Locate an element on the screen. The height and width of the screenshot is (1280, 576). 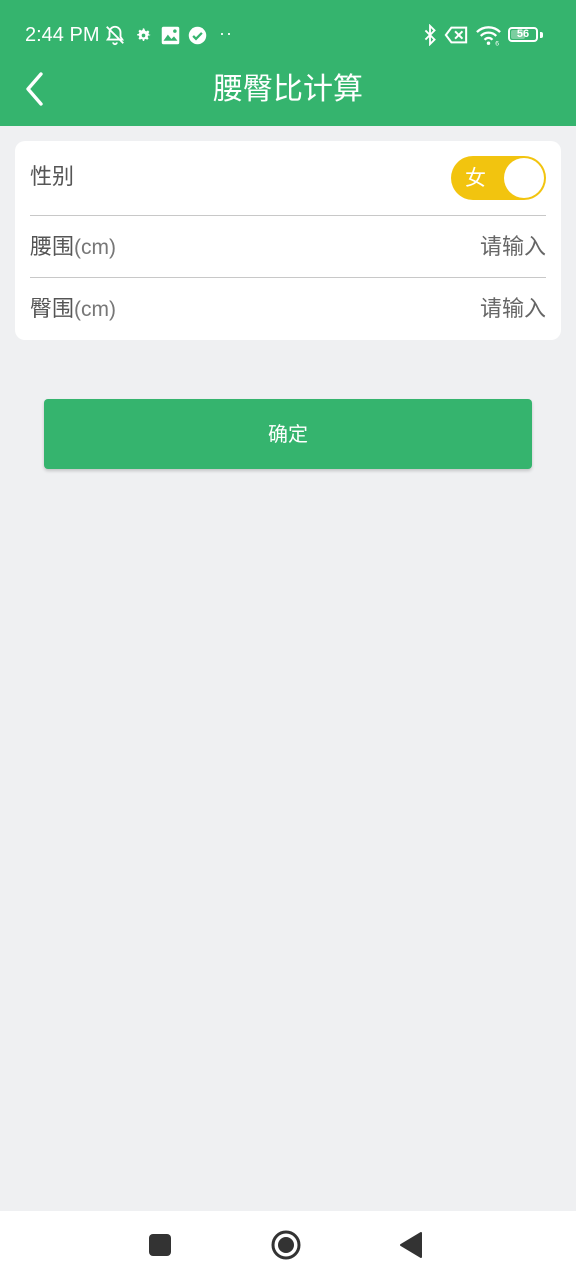
svg-text: 6 is located at coordinates (497, 43).